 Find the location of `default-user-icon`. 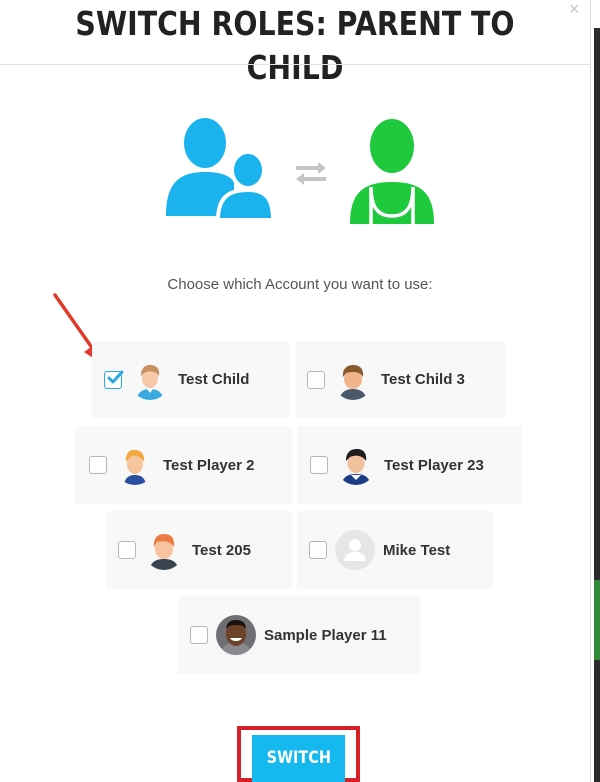

default-user-icon is located at coordinates (355, 550).